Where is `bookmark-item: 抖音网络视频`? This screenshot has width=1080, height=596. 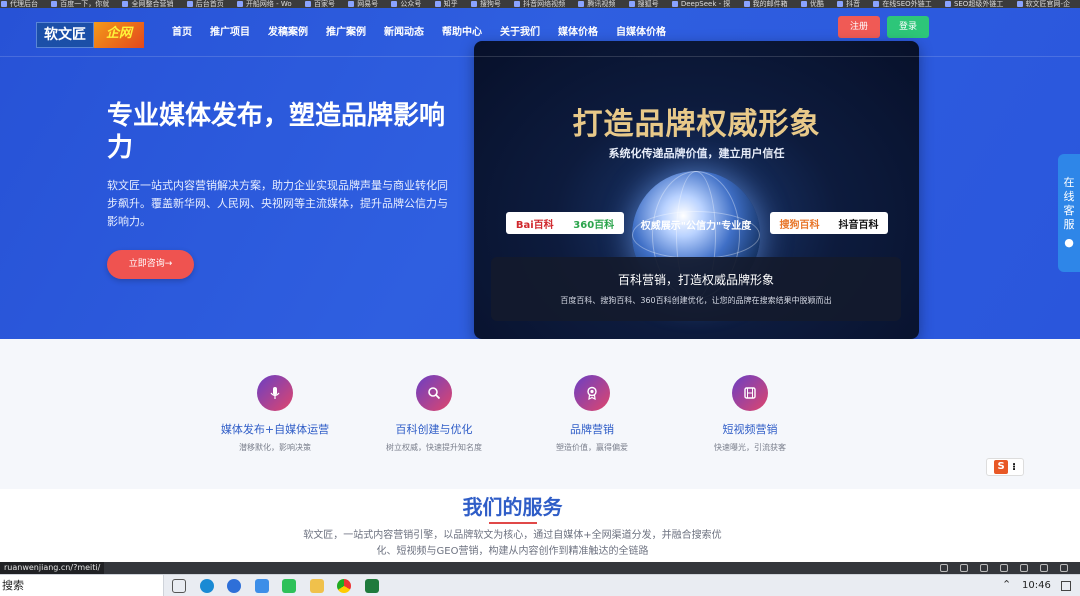
bookmark-item: 抖音网络视频 is located at coordinates (539, 4).